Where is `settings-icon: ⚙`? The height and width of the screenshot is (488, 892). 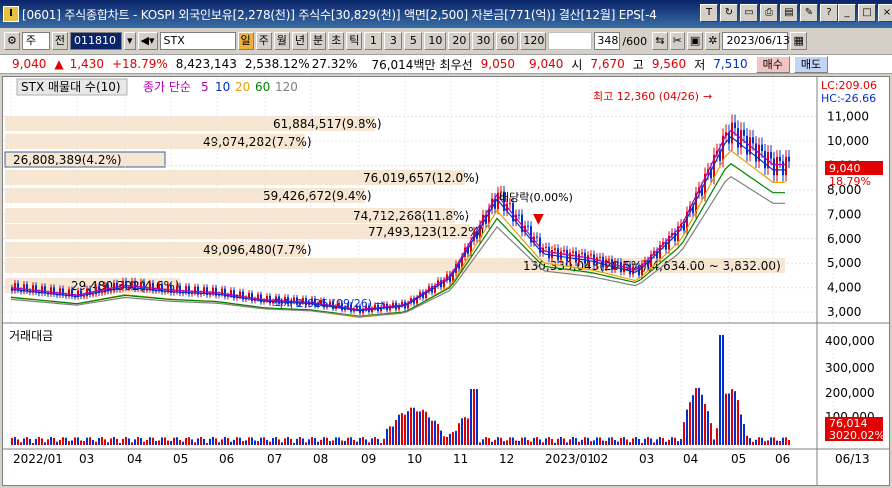
settings-icon: ⚙ is located at coordinates (12, 41).